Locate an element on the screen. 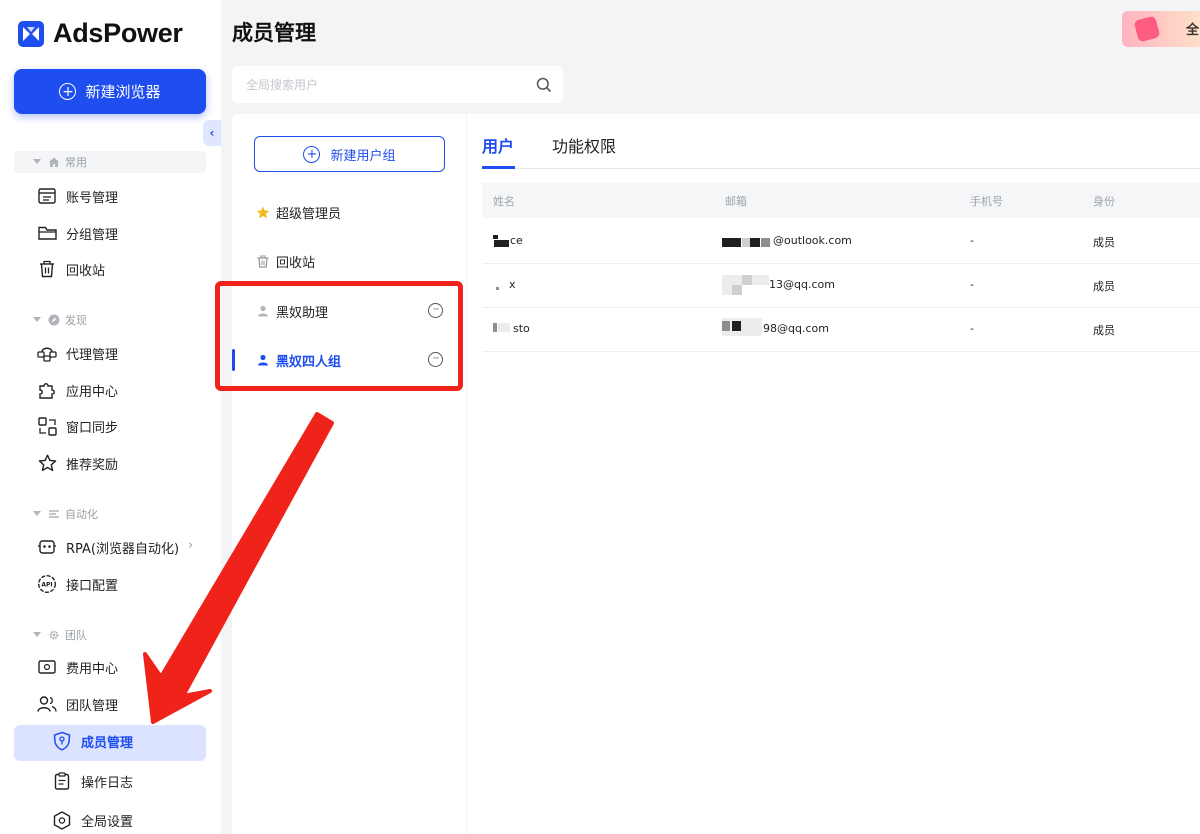 The image size is (1200, 834). column-header-phone: 手机号 is located at coordinates (986, 201).